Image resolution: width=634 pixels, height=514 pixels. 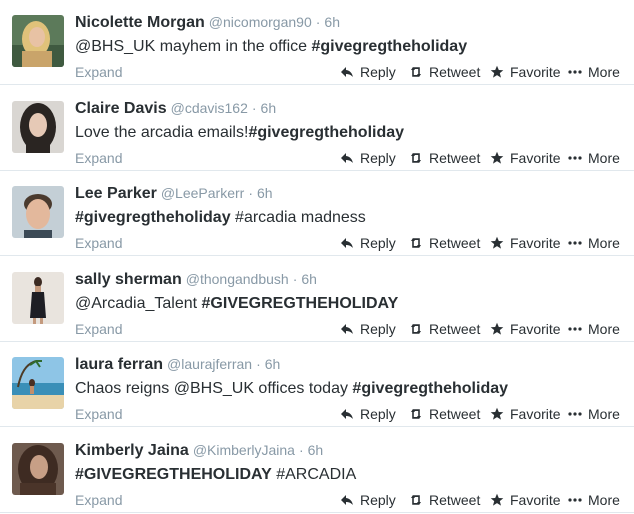 I want to click on tweet-username: @KimberlyJaina, so click(x=244, y=450).